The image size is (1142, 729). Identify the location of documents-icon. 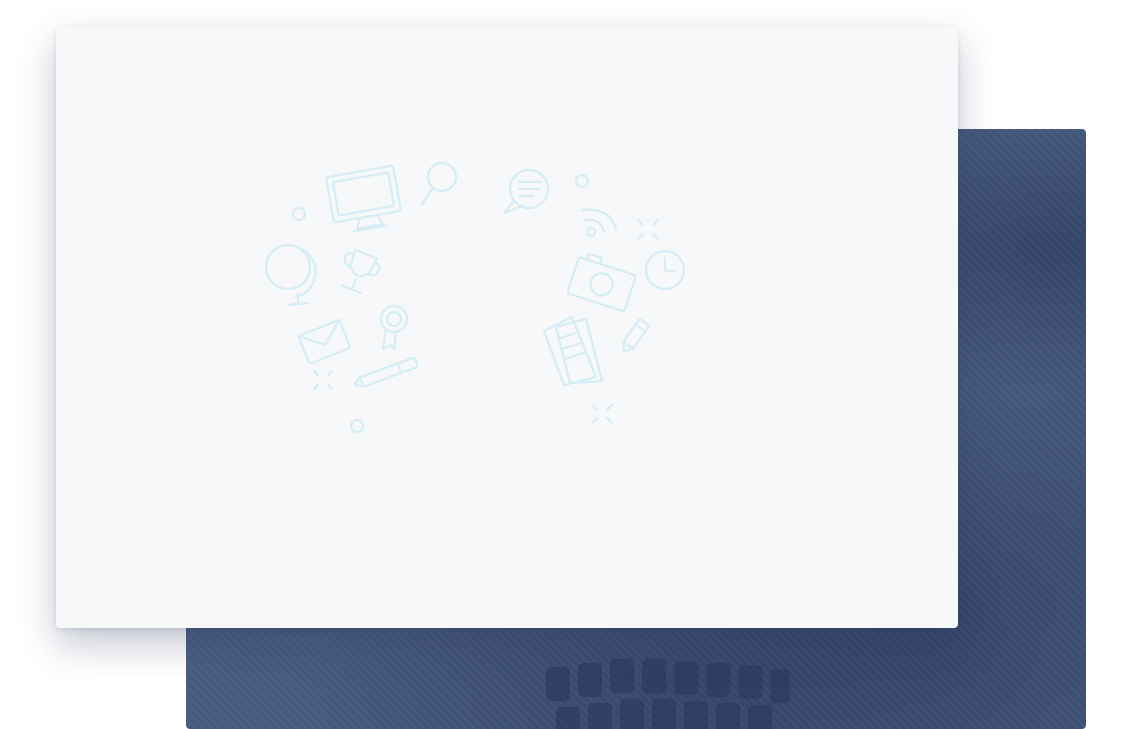
(573, 351).